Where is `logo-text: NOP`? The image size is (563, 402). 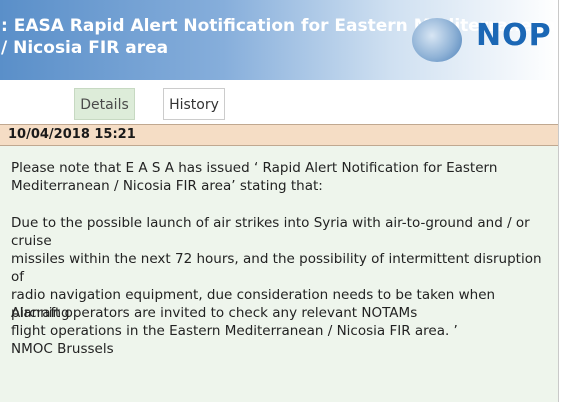 logo-text: NOP is located at coordinates (514, 35).